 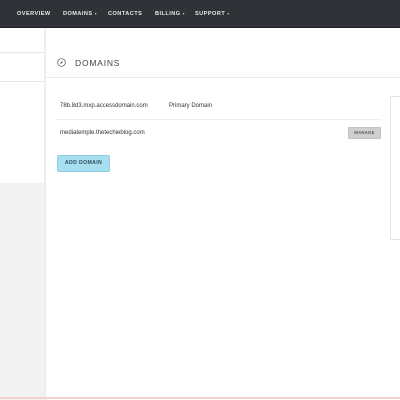 I want to click on nav-support-label: SUPPORT, so click(x=210, y=14).